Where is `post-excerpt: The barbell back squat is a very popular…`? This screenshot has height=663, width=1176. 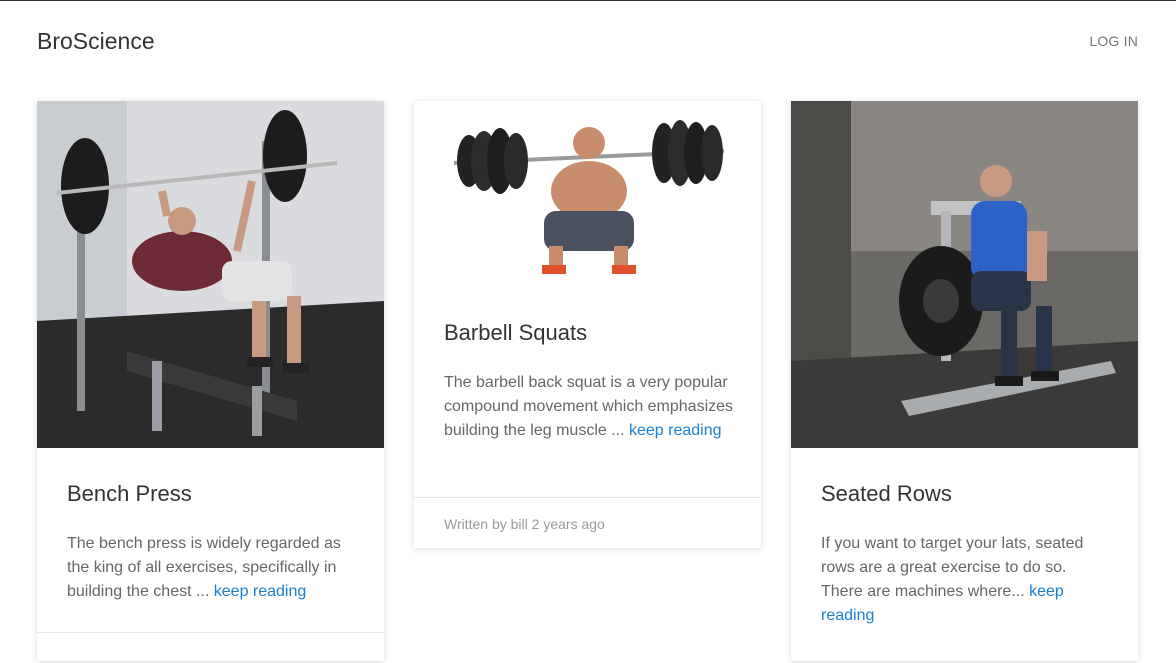
post-excerpt: The barbell back squat is a very popular… is located at coordinates (589, 407).